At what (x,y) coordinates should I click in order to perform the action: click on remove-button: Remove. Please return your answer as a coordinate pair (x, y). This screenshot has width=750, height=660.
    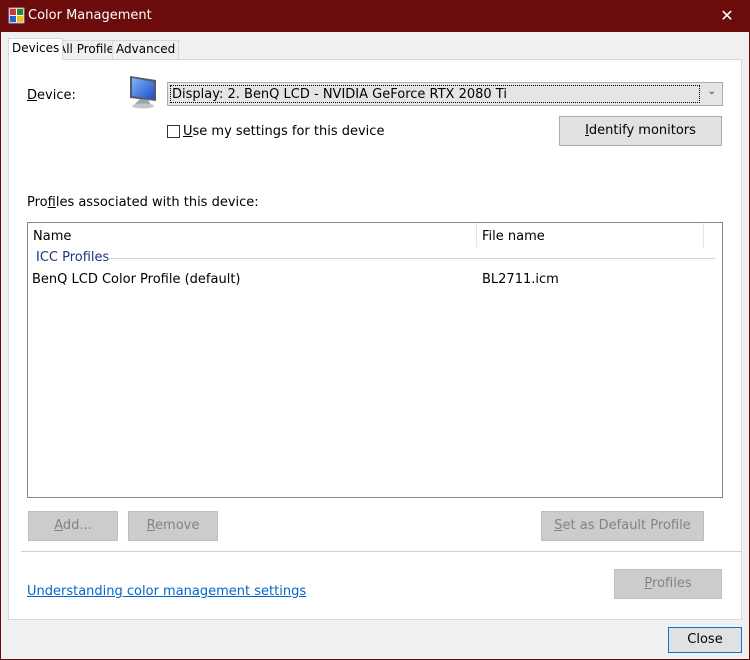
    Looking at the image, I should click on (173, 526).